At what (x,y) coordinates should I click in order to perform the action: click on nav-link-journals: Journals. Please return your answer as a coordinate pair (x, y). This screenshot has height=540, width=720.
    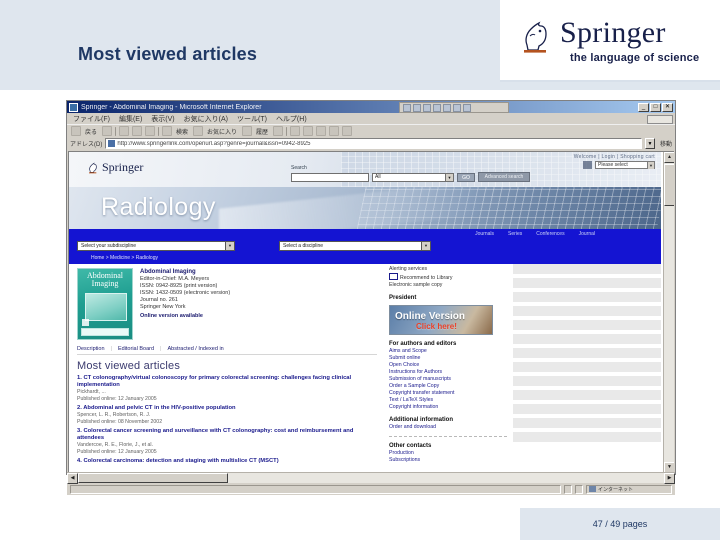
    Looking at the image, I should click on (484, 234).